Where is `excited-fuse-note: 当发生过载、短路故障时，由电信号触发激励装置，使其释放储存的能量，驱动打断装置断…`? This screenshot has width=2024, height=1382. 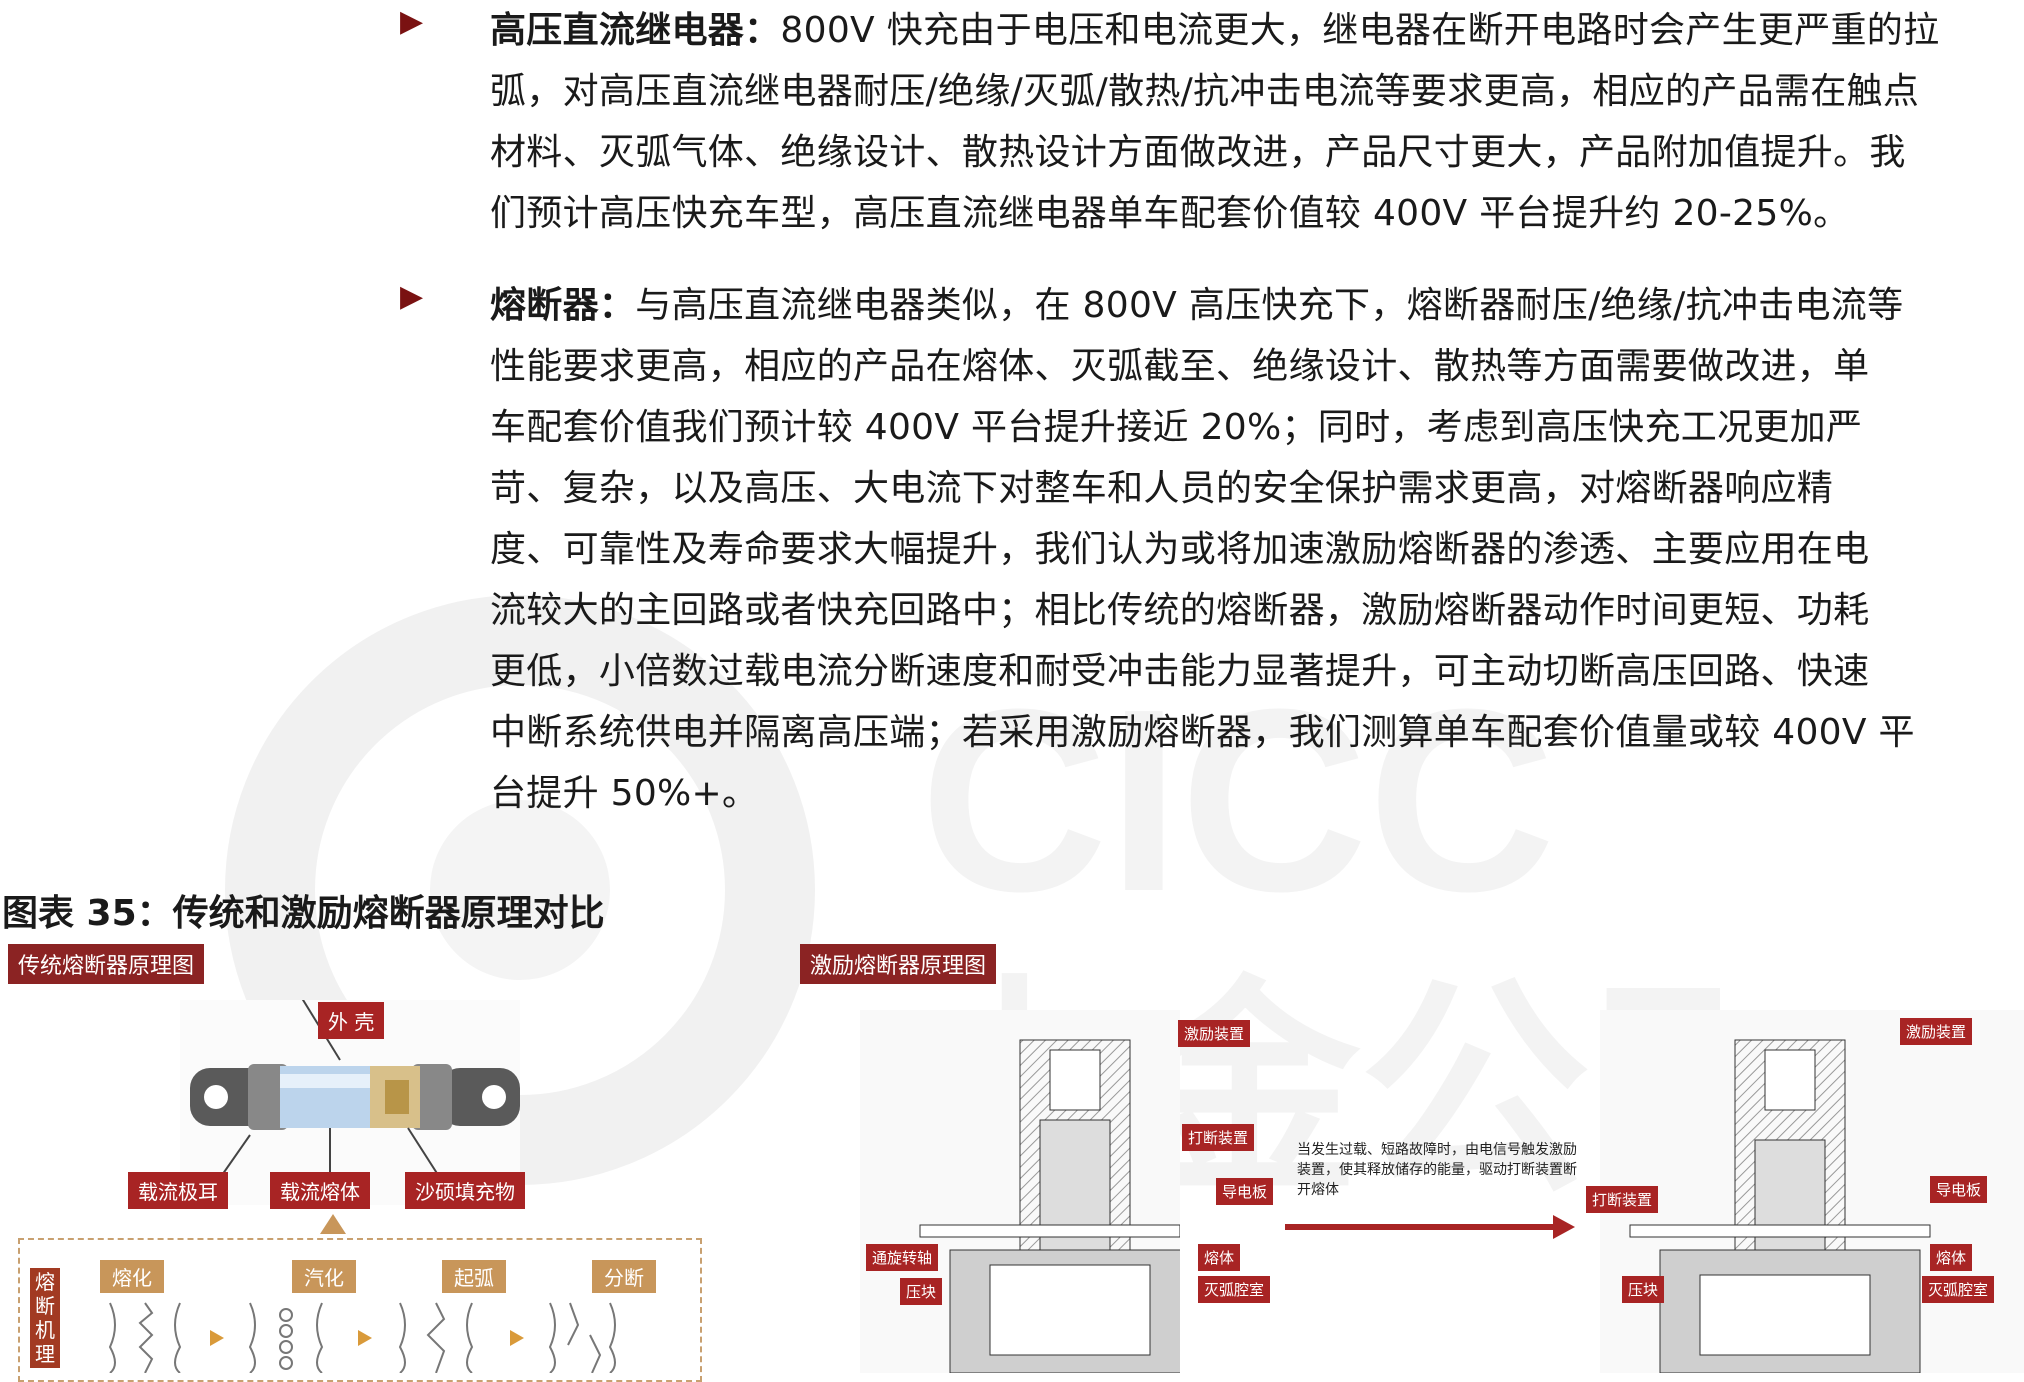 excited-fuse-note: 当发生过载、短路故障时，由电信号触发激励装置，使其释放储存的能量，驱动打断装置断… is located at coordinates (1437, 1170).